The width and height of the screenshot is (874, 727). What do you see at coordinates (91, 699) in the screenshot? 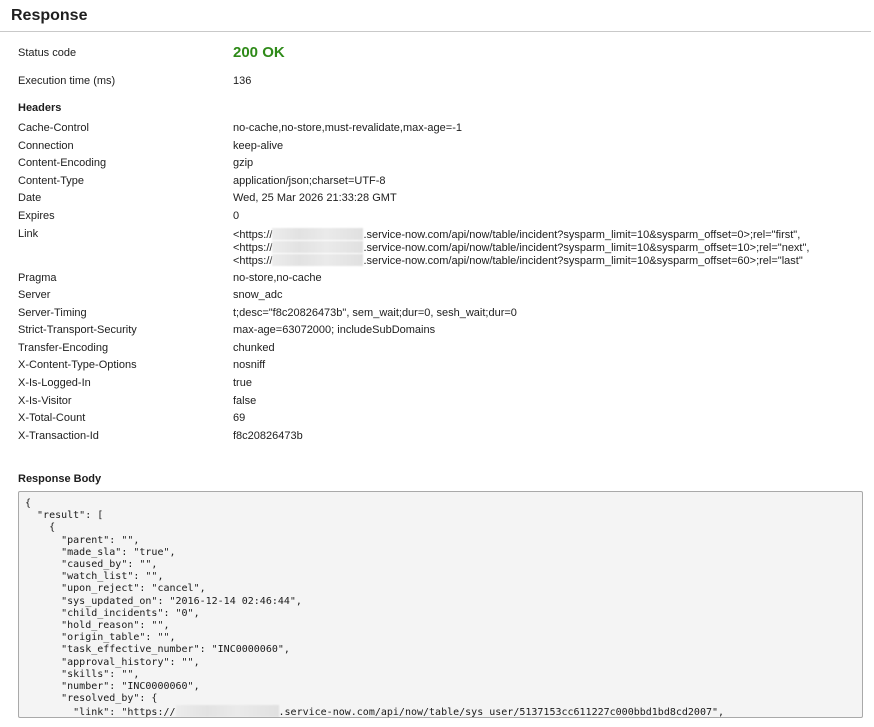
I see `json-line: "resolved_by": {` at bounding box center [91, 699].